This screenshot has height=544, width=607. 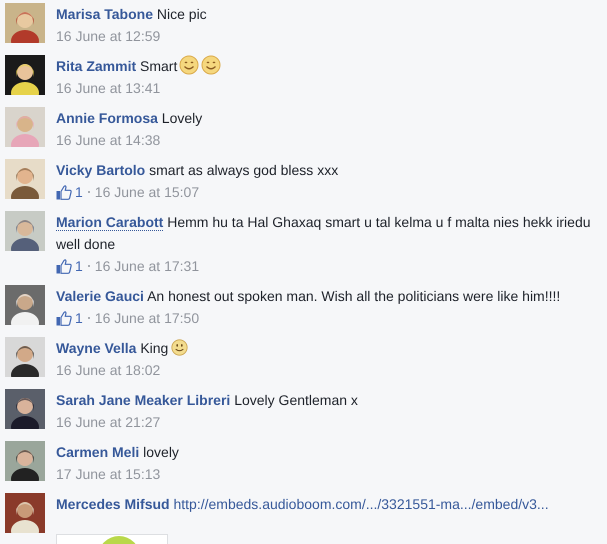 What do you see at coordinates (198, 170) in the screenshot?
I see `comment-text: Vicky Bartolo smart as always god bless xxx` at bounding box center [198, 170].